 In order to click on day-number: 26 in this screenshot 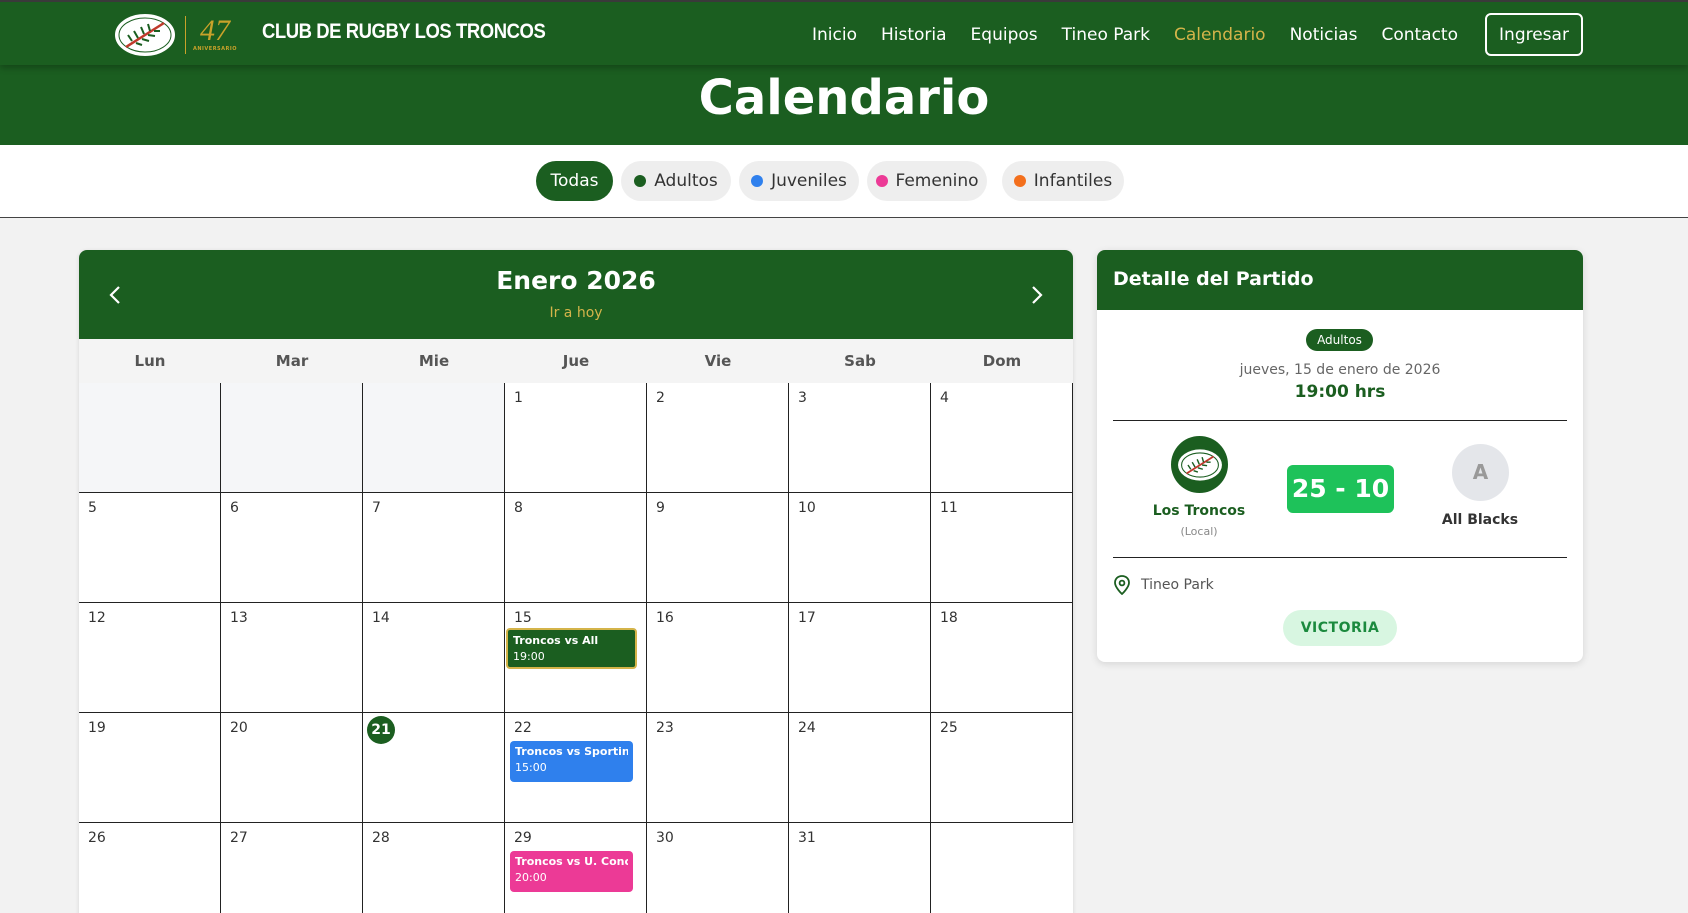, I will do `click(97, 838)`.